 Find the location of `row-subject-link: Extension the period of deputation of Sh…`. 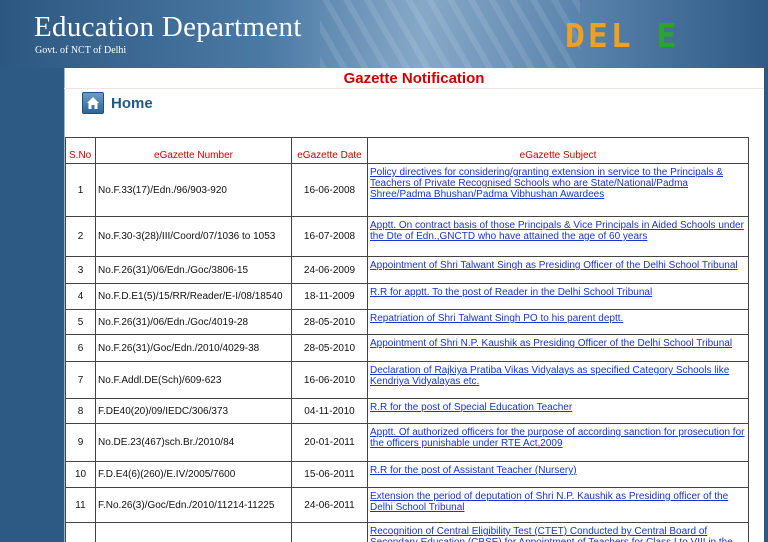

row-subject-link: Extension the period of deputation of Sh… is located at coordinates (549, 502).